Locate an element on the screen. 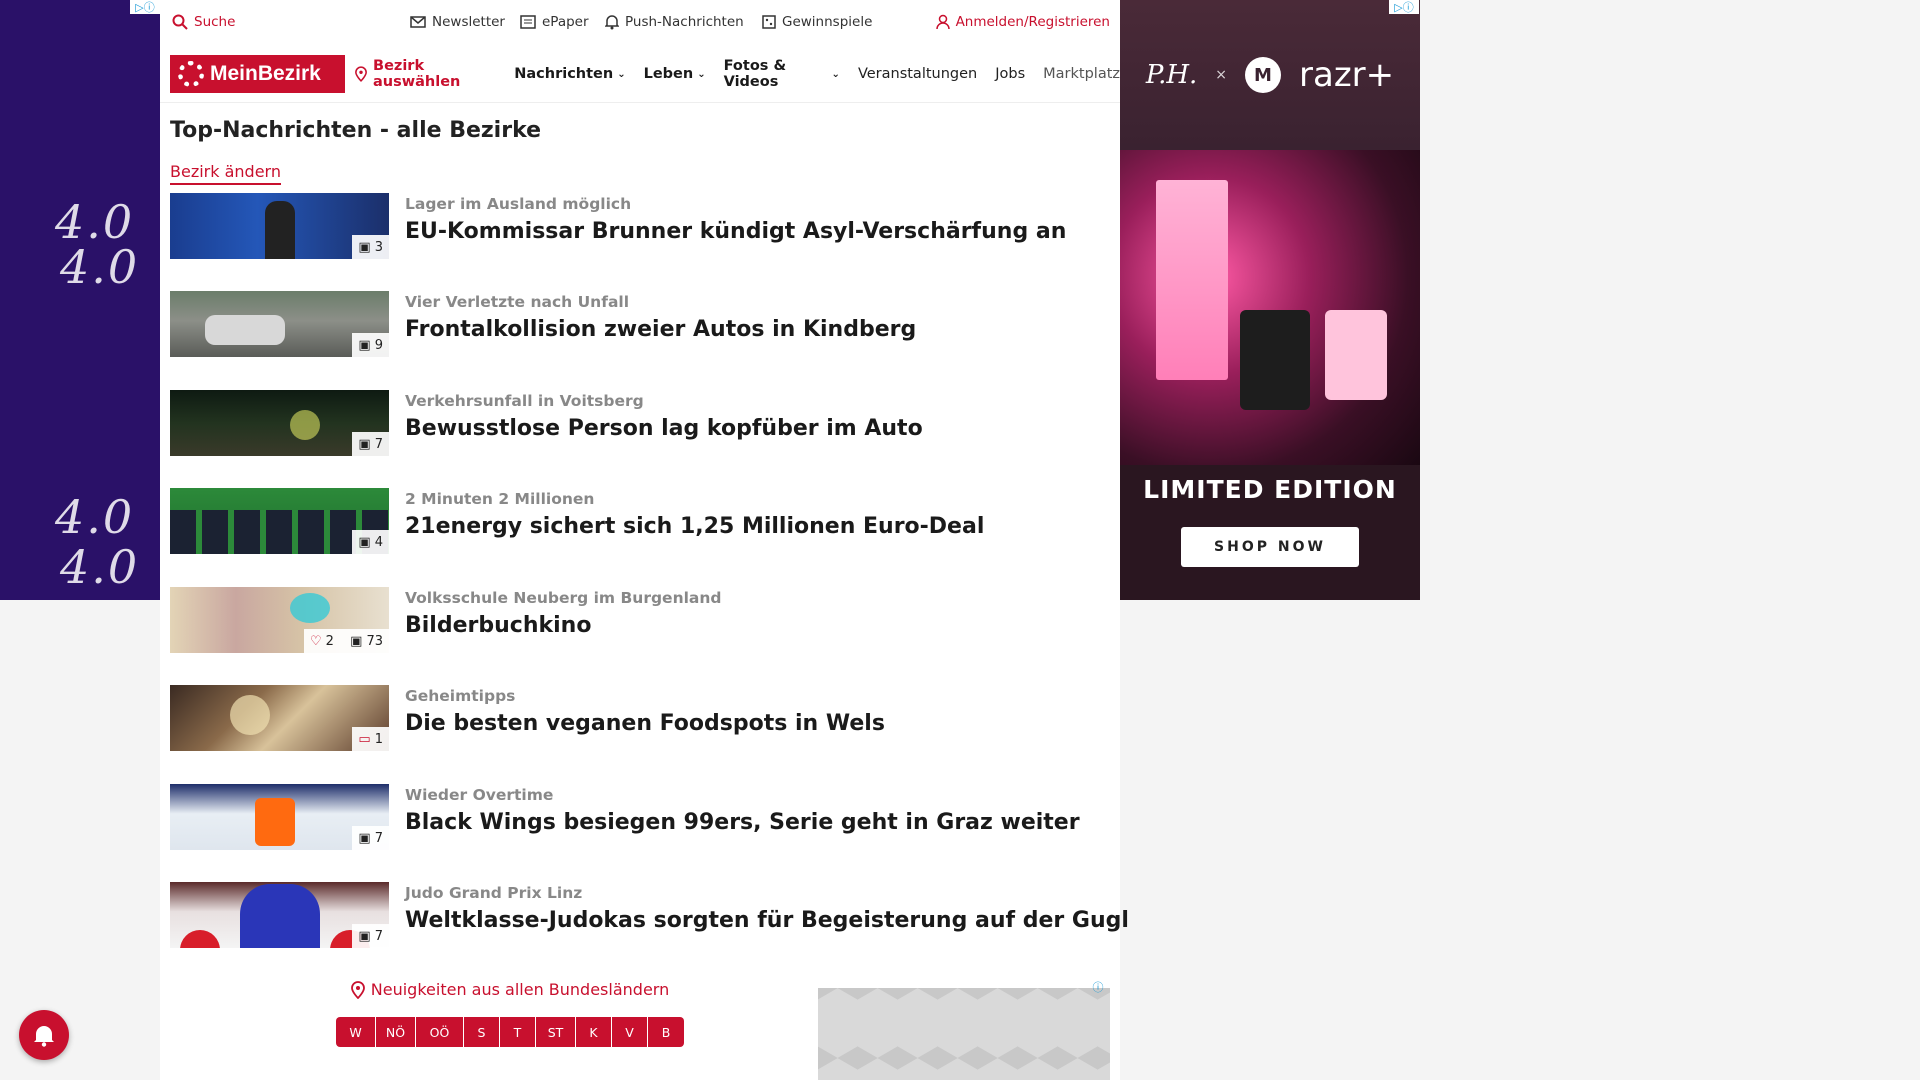 The image size is (1920, 1080). ad-edition-text: LIMITED EDITION is located at coordinates (1270, 489).